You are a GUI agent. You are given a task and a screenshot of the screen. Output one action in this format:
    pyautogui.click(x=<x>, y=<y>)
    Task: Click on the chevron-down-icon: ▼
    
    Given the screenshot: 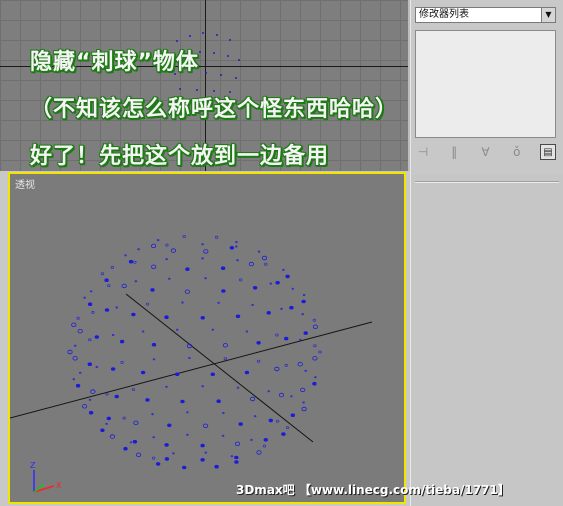 What is the action you would take?
    pyautogui.click(x=548, y=15)
    